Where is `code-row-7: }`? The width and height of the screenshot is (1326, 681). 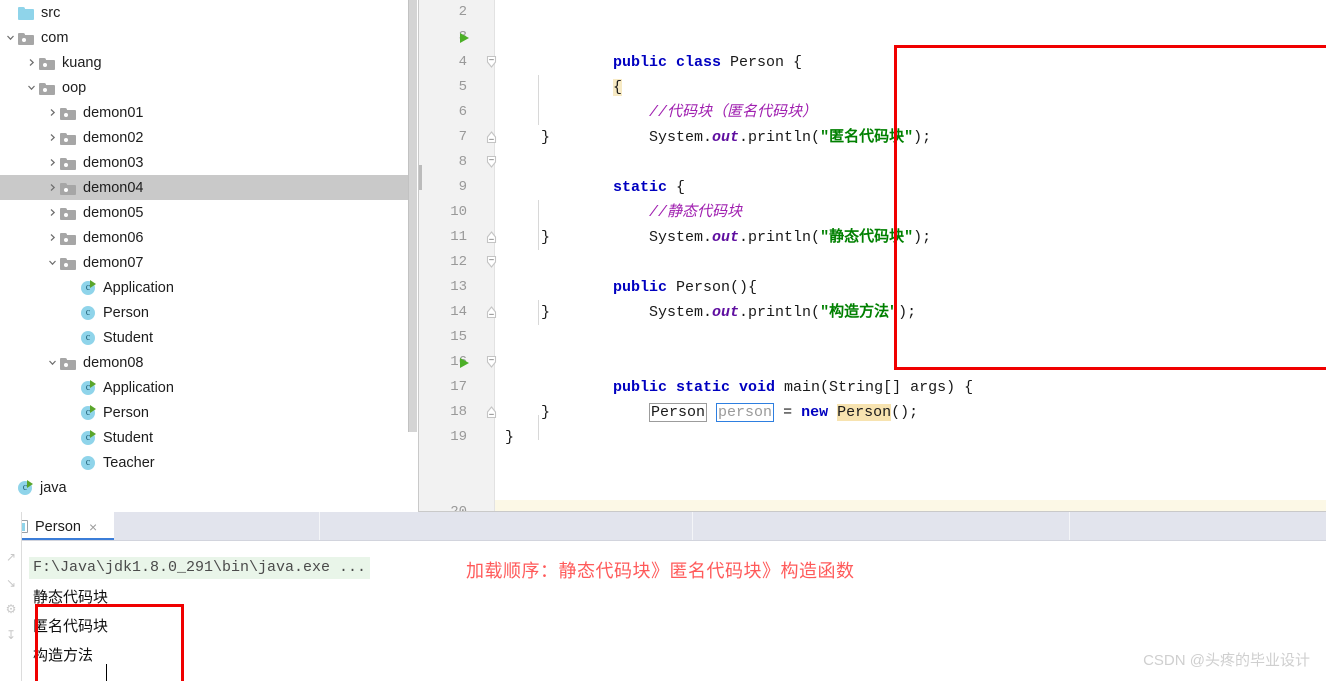
code-row-7: } is located at coordinates (872, 137).